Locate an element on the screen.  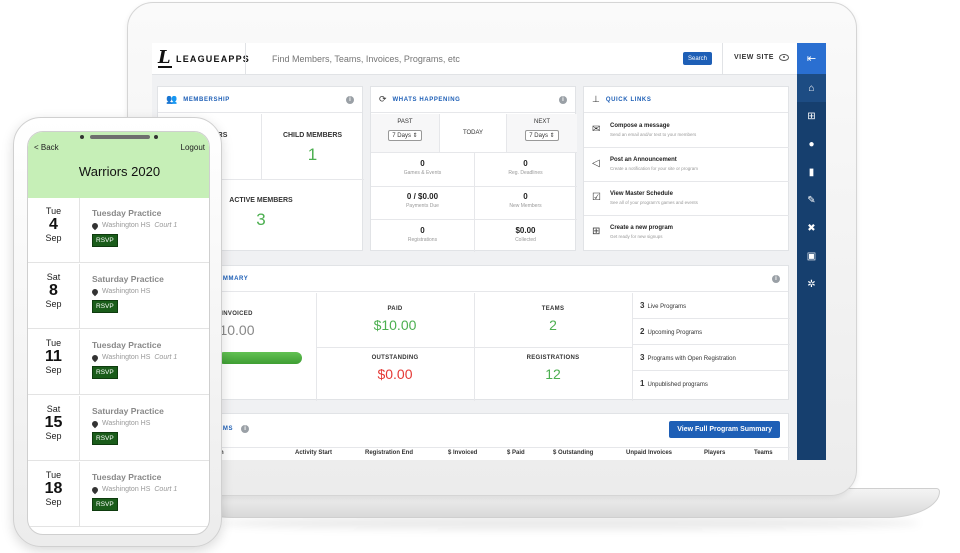
outstanding-stat: OUTSTANDING $0.00 is located at coordinates (395, 368).